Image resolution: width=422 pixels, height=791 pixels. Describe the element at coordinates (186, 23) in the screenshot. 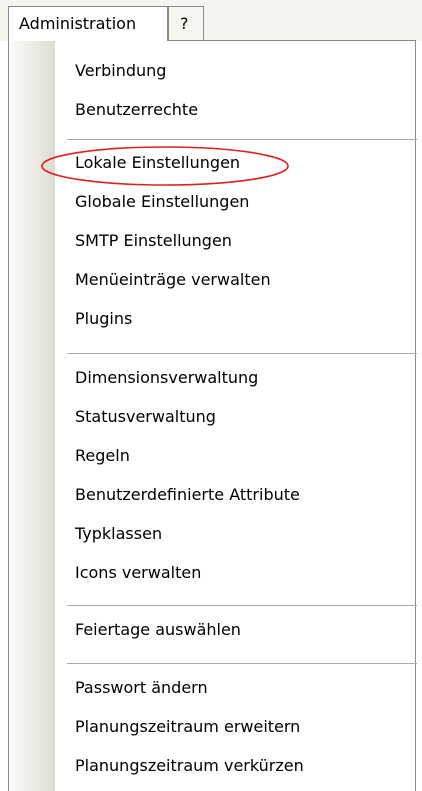

I see `menu-help: ?` at that location.